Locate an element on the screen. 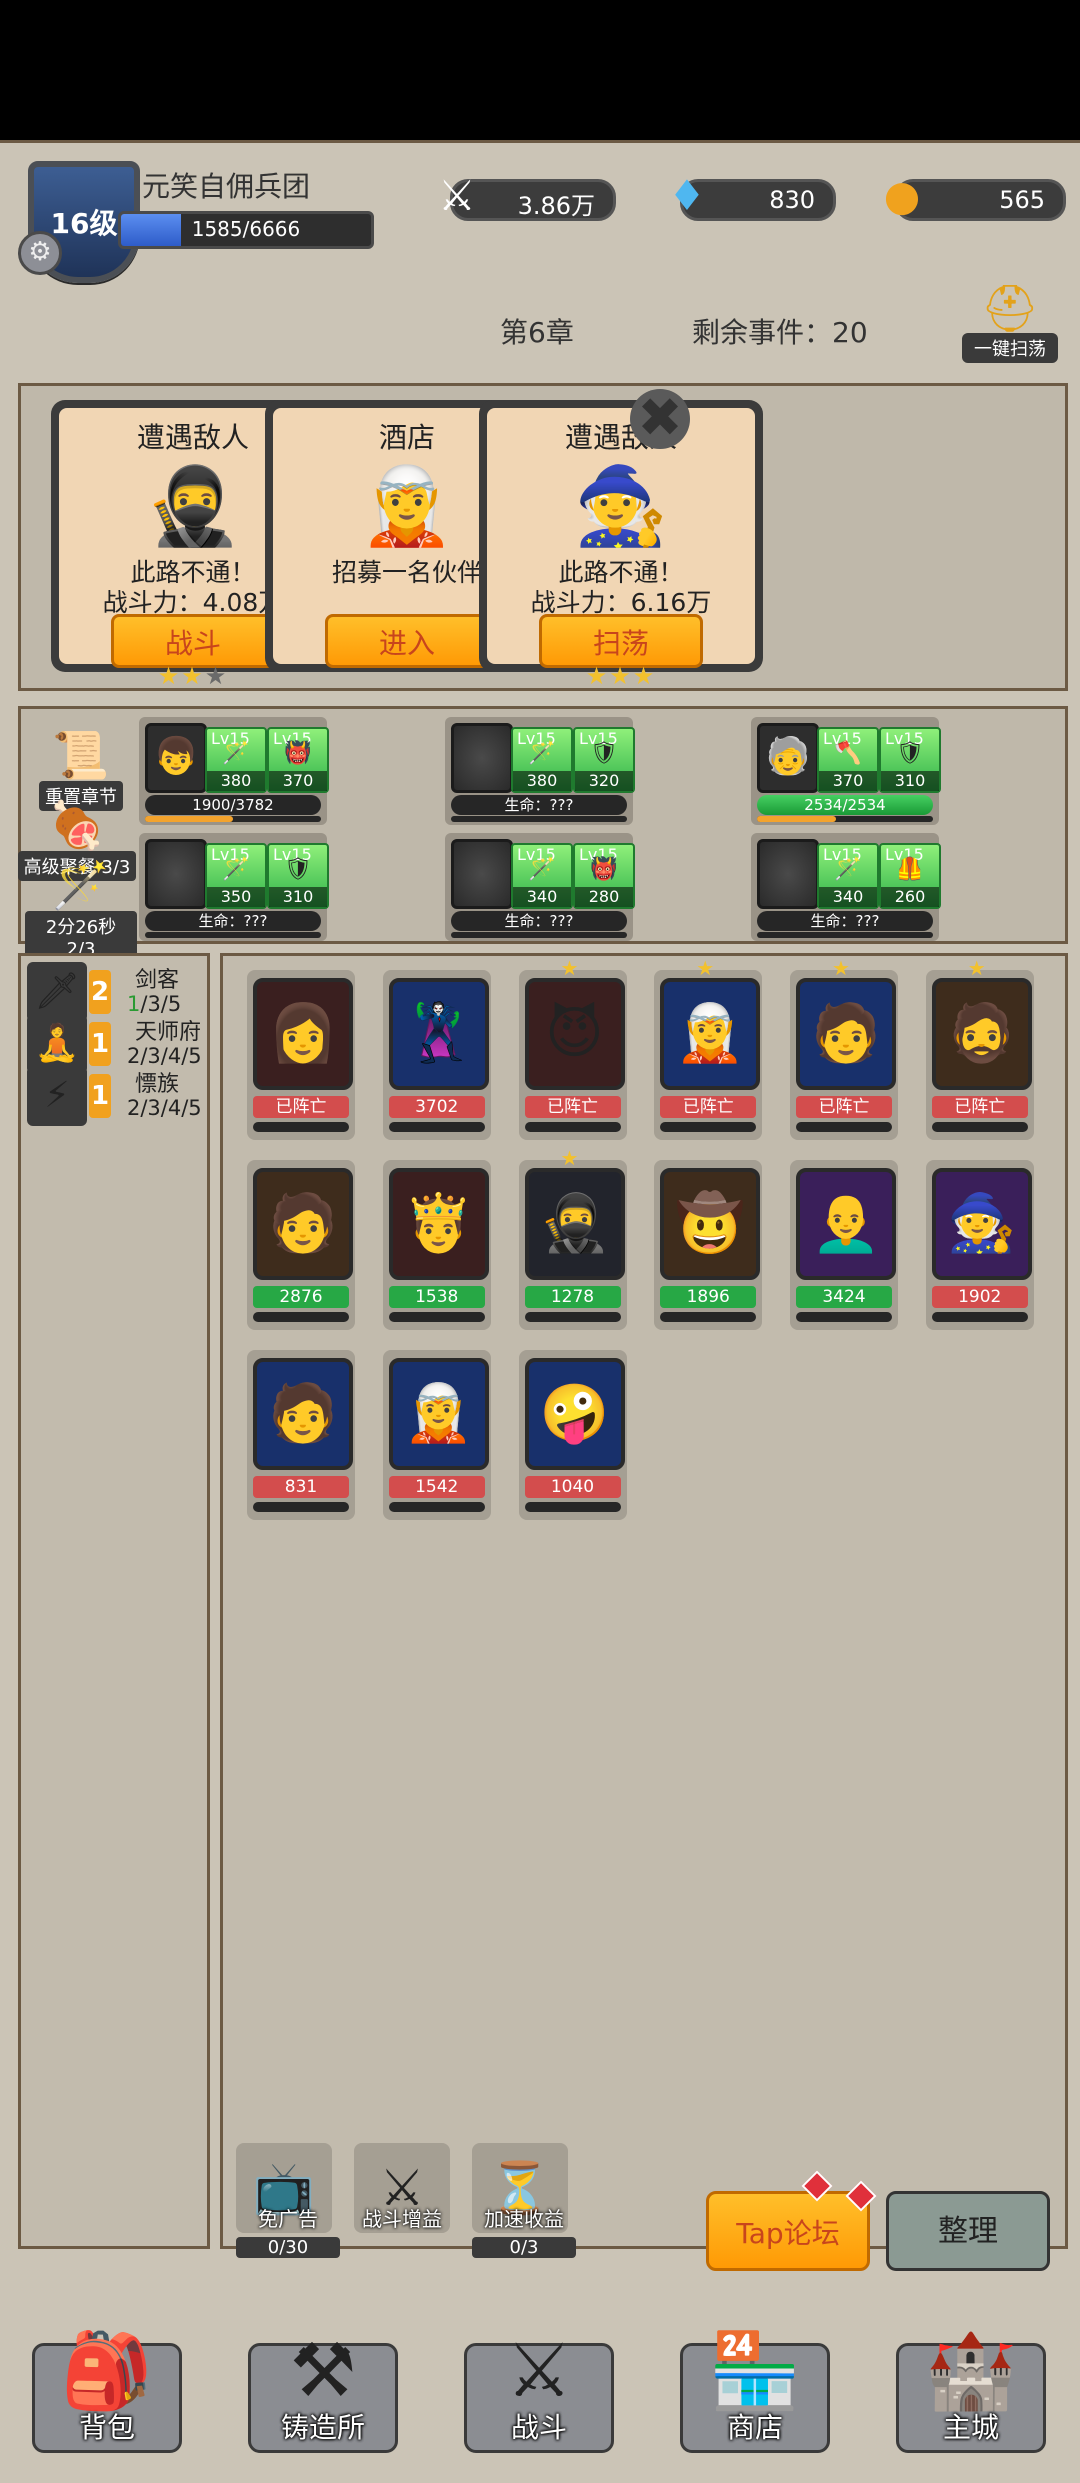 The height and width of the screenshot is (2483, 1080). equipment-slot: Lv15 👹 370 is located at coordinates (298, 760).